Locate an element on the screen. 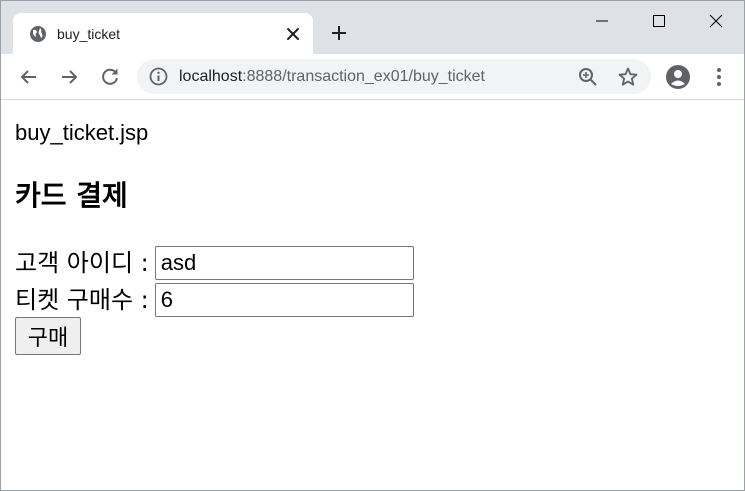 This screenshot has width=745, height=491. window-close-icon is located at coordinates (716, 21).